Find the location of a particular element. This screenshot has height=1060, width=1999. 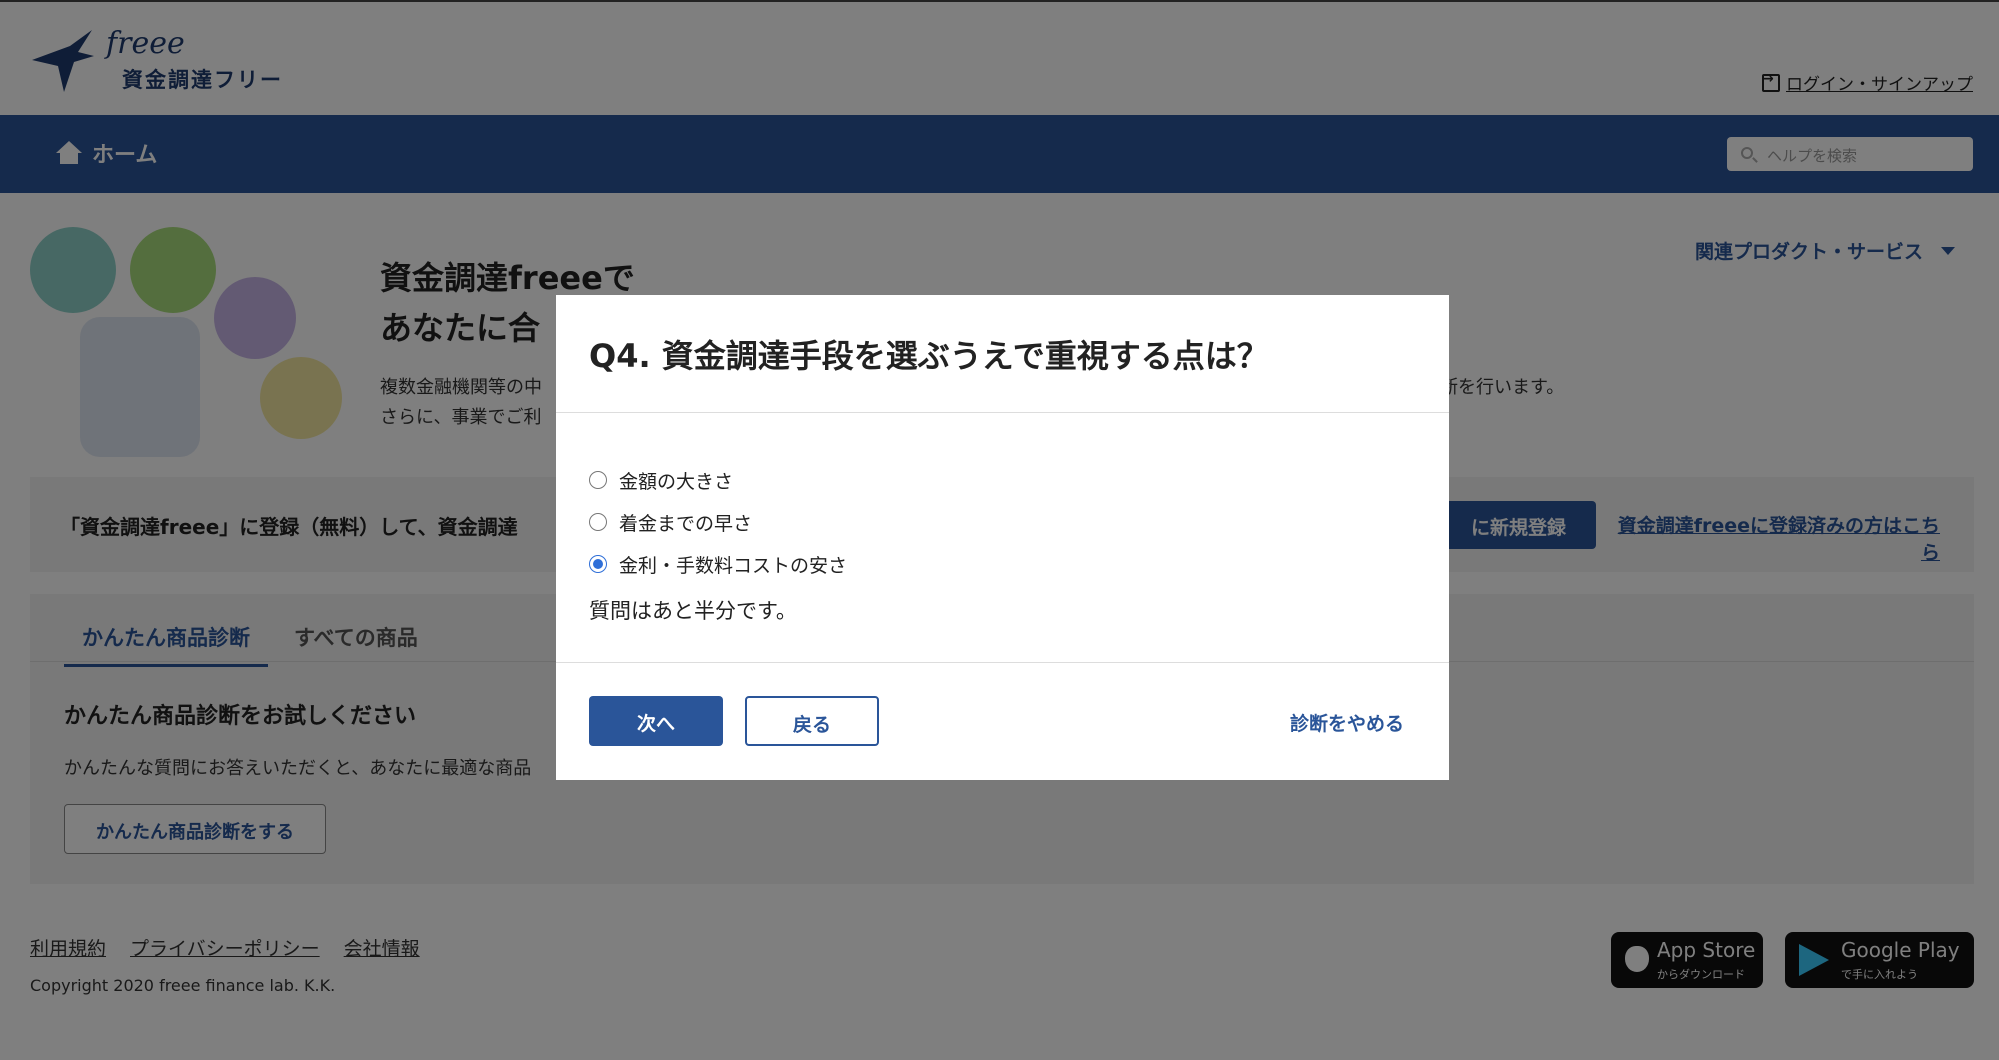

back-button: 戻る is located at coordinates (812, 721).